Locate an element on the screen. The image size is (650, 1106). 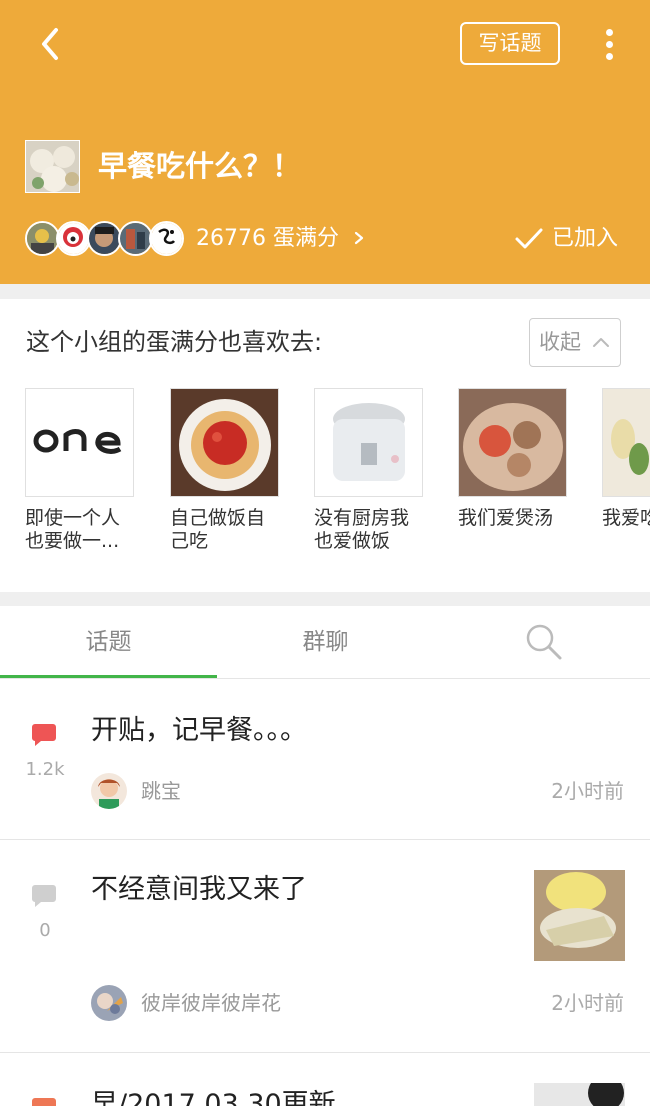
member-count-label: 26776 蛋满分 is located at coordinates (267, 238).